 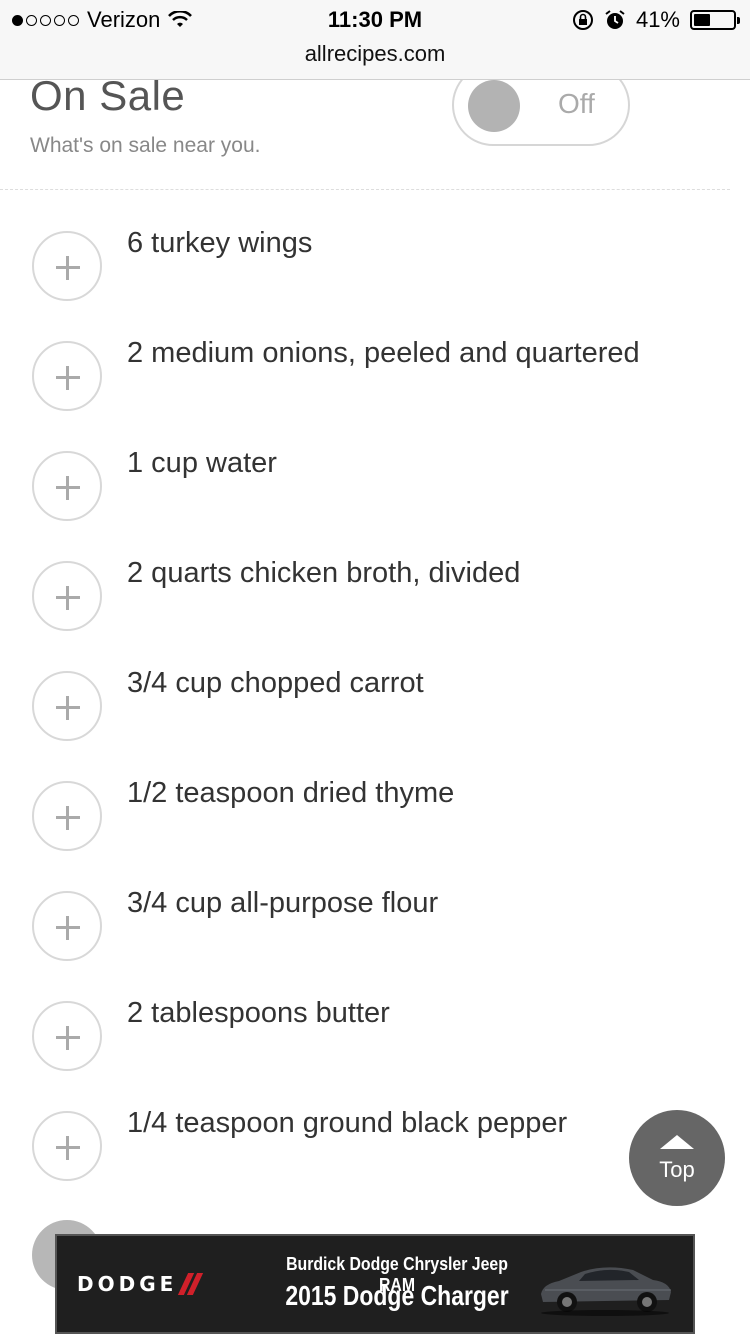 I want to click on ingredient-label: 1/2 teaspoon dried thyme, so click(x=291, y=793).